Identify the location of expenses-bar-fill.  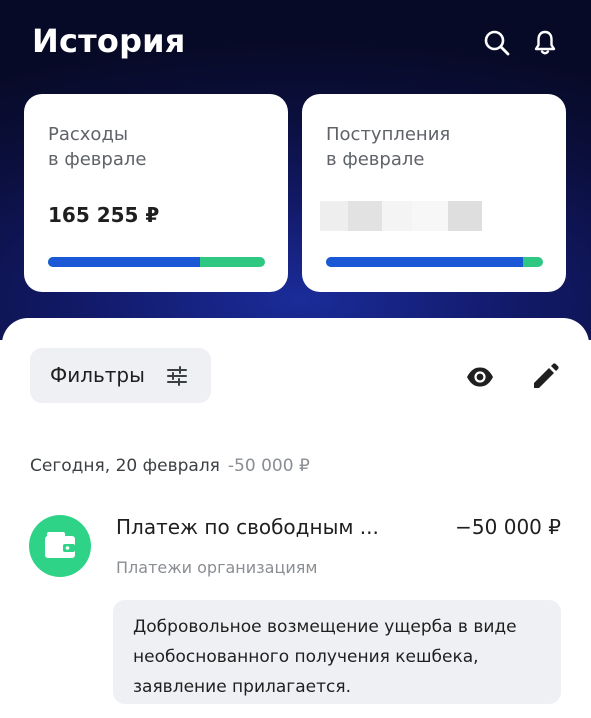
(124, 262).